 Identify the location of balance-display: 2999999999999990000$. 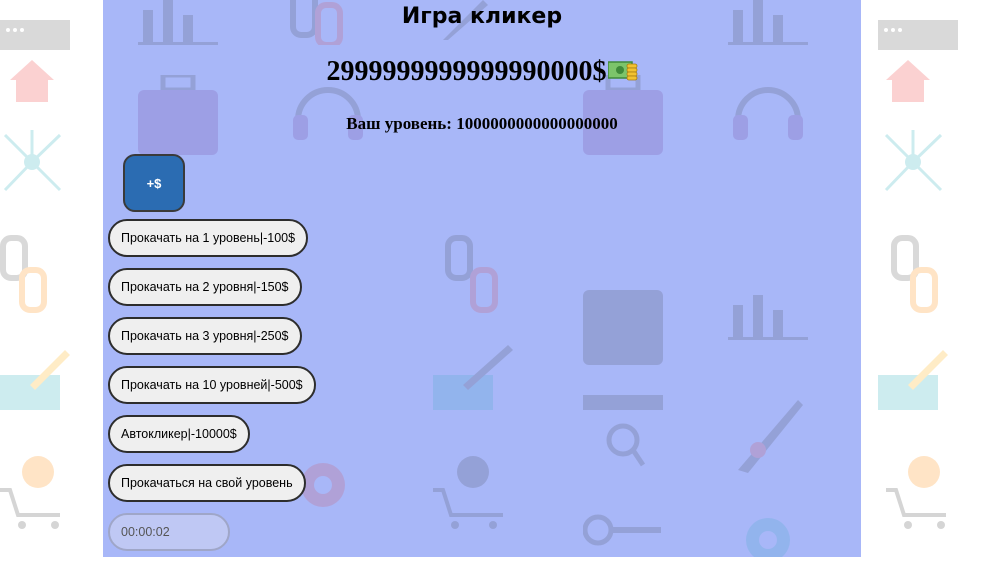
(482, 74).